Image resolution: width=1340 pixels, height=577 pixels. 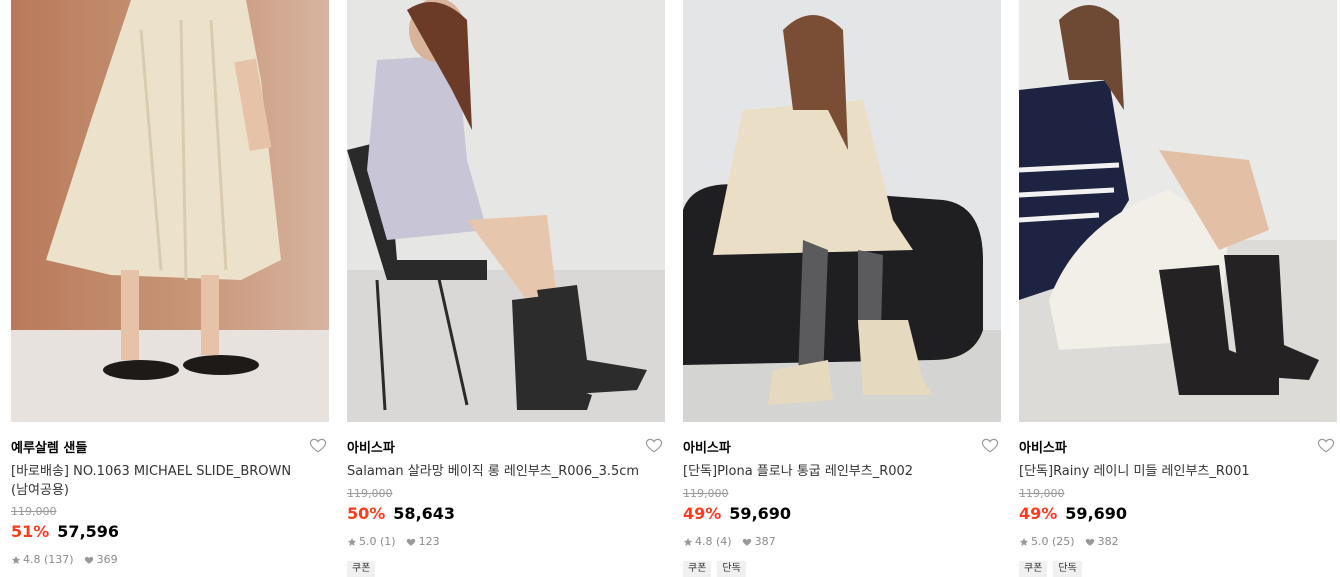 I want to click on price-row: 50% 58,643, so click(x=401, y=513).